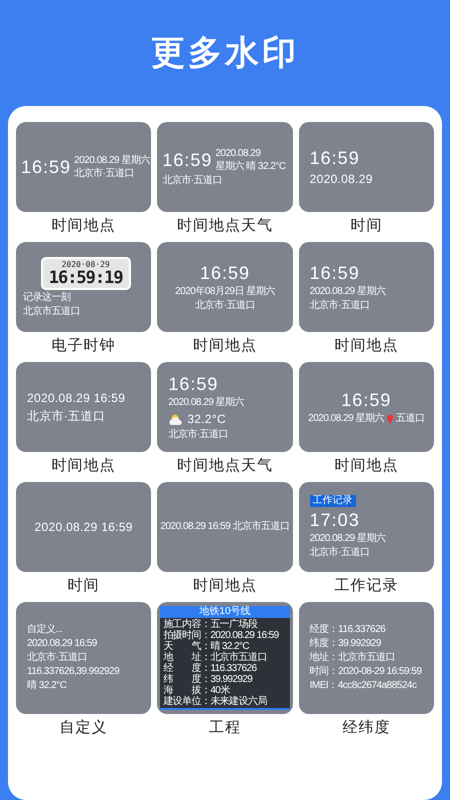 This screenshot has height=800, width=450. I want to click on watermark-text: 时间：2020-08-29 16:59:59, so click(366, 672).